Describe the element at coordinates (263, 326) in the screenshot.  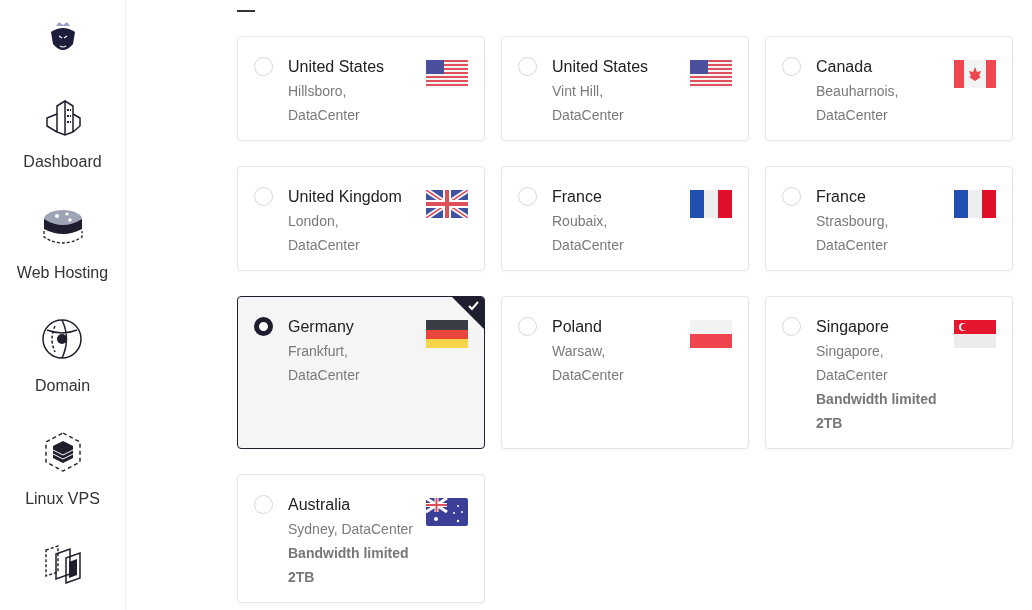
I see `radio-button` at that location.